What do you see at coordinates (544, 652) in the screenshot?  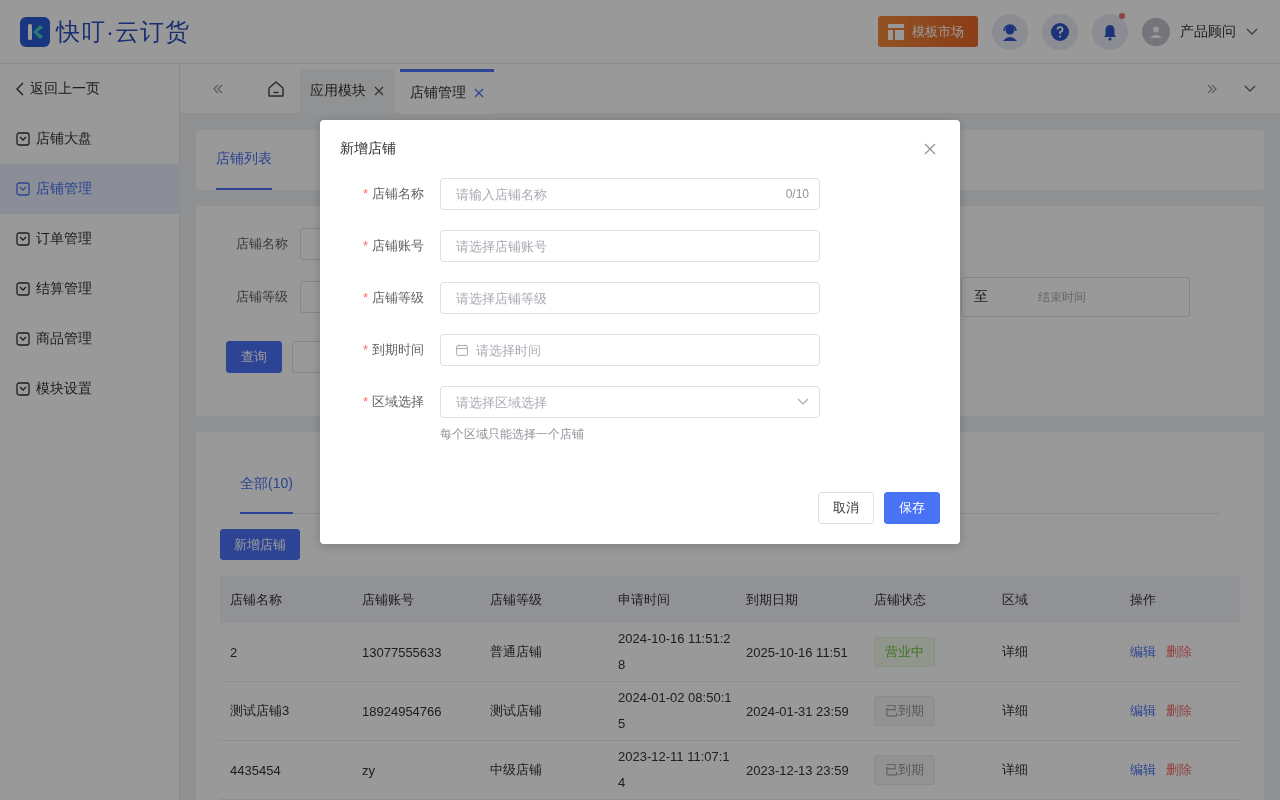 I see `table-cell: 普通店铺` at bounding box center [544, 652].